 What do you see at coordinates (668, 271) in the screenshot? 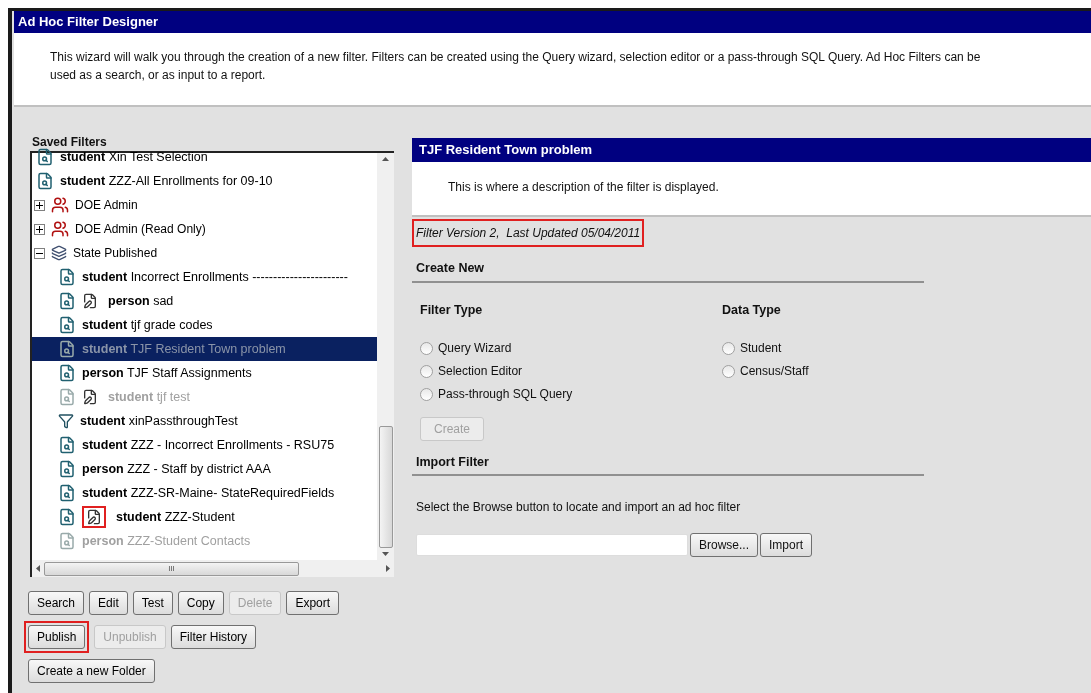
I see `section-heading: Create New` at bounding box center [668, 271].